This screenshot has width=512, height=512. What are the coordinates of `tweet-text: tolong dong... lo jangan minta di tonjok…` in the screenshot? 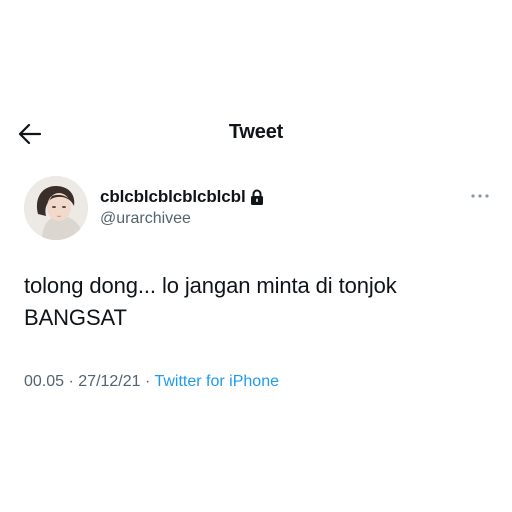 It's located at (259, 302).